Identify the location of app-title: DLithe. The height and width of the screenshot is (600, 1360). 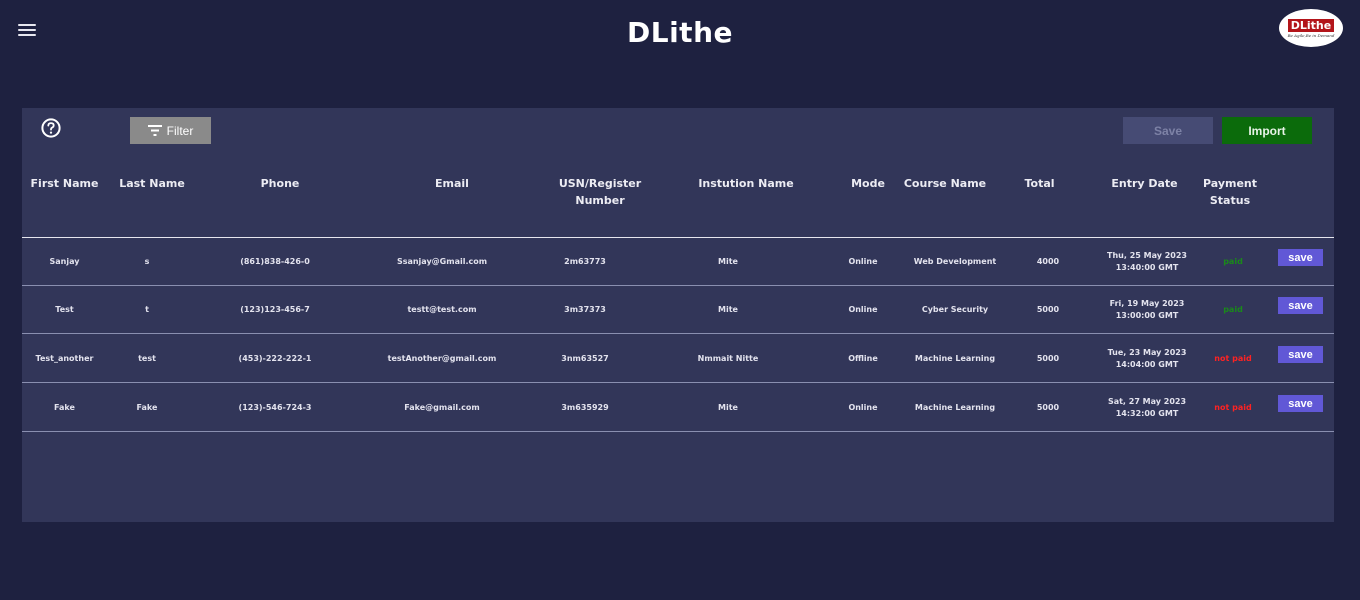
(680, 32).